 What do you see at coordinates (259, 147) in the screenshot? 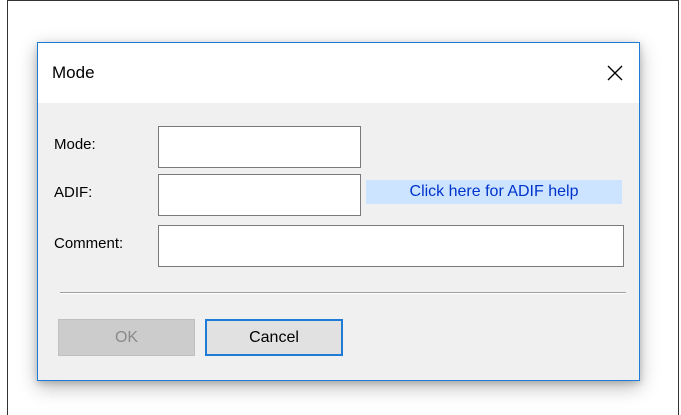
I see `mode-input` at bounding box center [259, 147].